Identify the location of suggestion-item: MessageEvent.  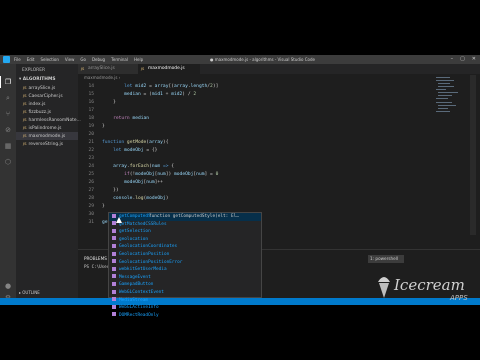
(185, 278).